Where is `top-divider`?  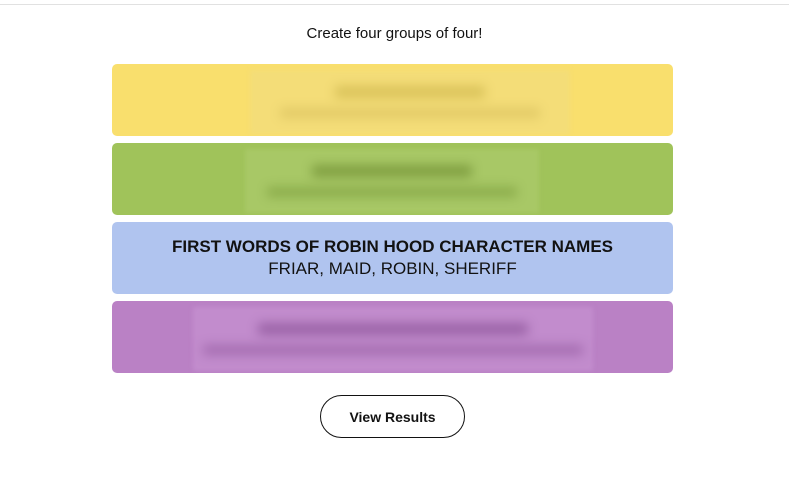 top-divider is located at coordinates (394, 4).